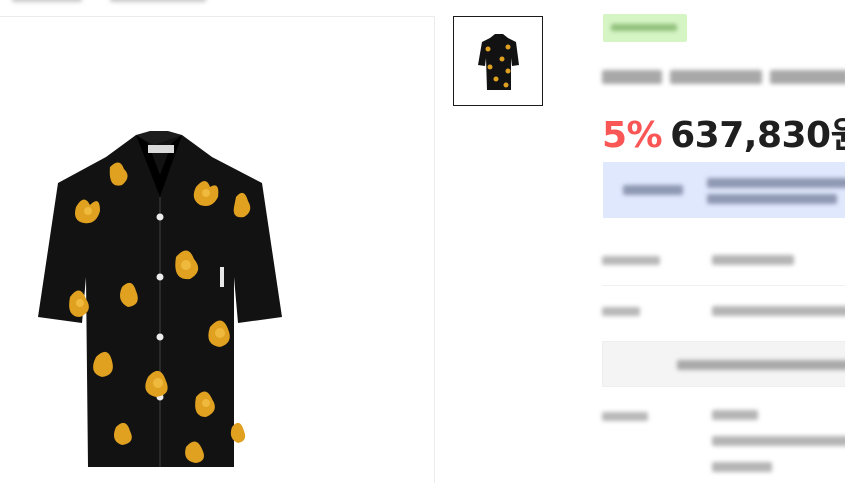 The height and width of the screenshot is (483, 845). What do you see at coordinates (210, 3) in the screenshot?
I see `breadcrumb` at bounding box center [210, 3].